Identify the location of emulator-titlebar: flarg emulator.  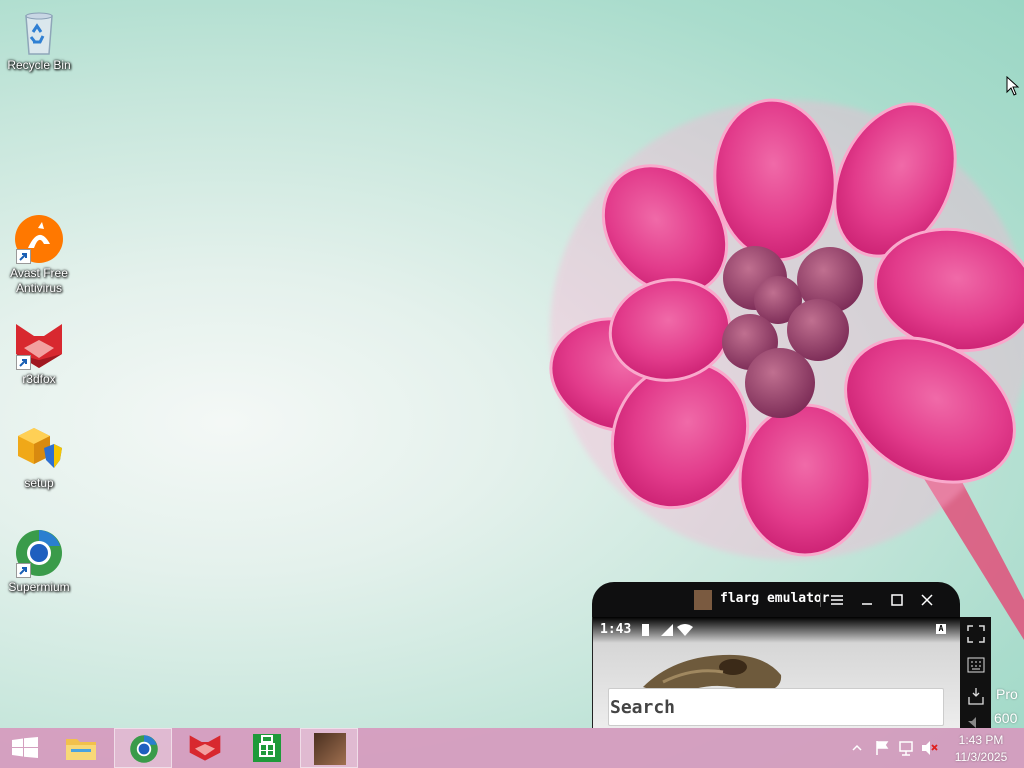
(776, 600).